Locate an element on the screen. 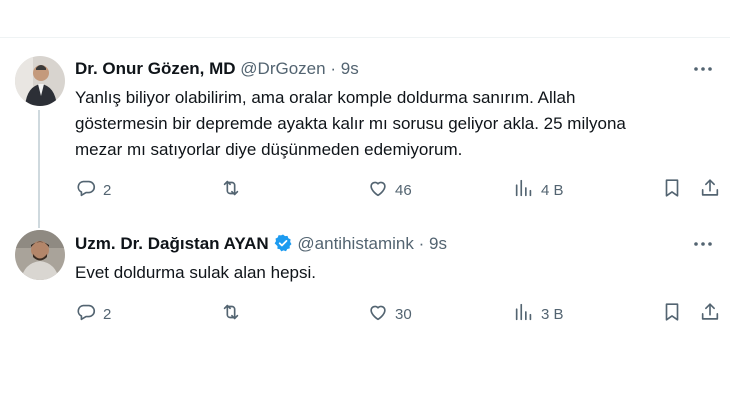 This screenshot has height=420, width=730. views-button: 3 B is located at coordinates (538, 314).